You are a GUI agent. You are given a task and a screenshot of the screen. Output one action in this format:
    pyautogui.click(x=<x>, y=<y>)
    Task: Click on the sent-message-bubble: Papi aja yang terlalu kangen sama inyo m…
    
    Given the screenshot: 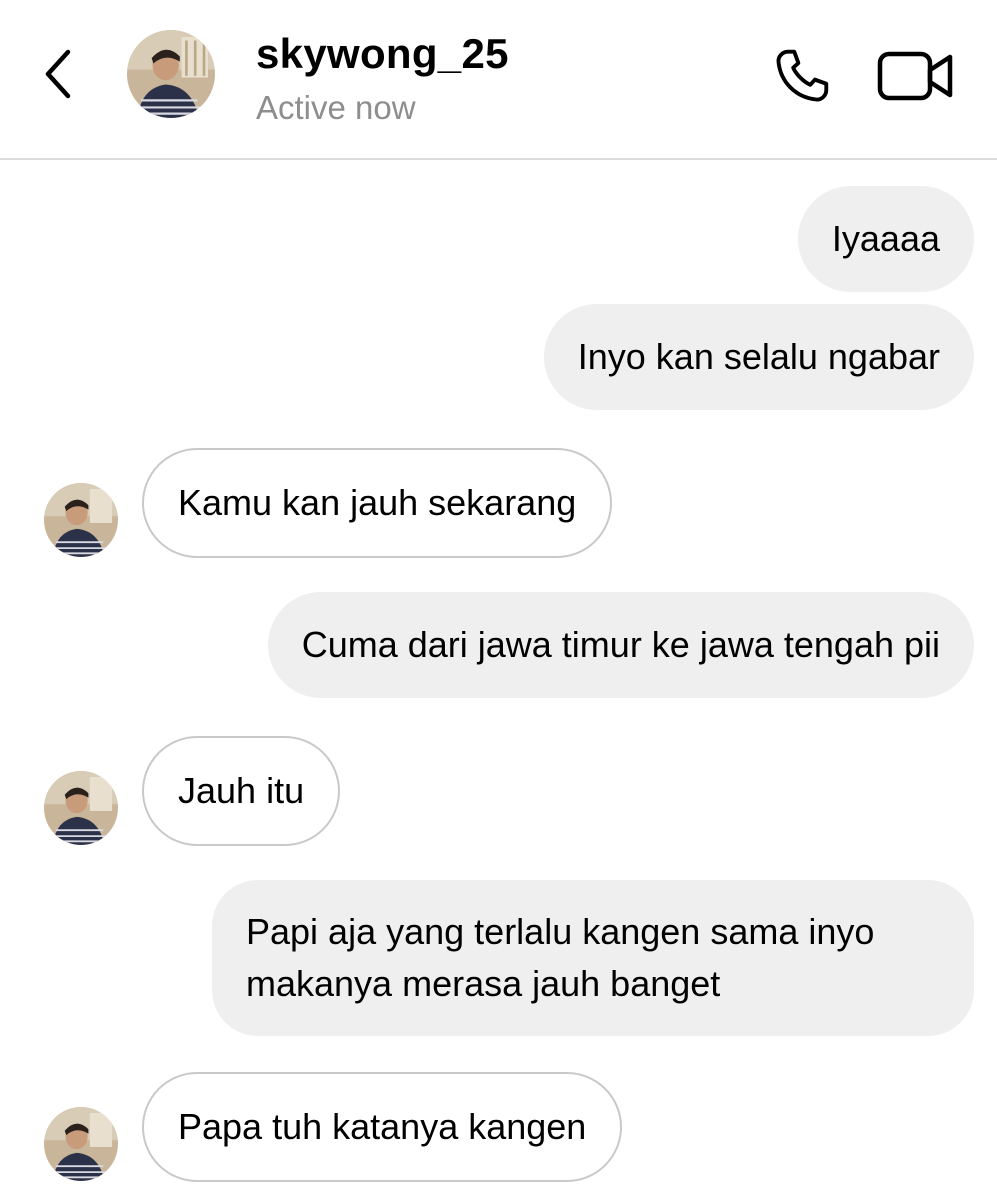 What is the action you would take?
    pyautogui.click(x=593, y=958)
    